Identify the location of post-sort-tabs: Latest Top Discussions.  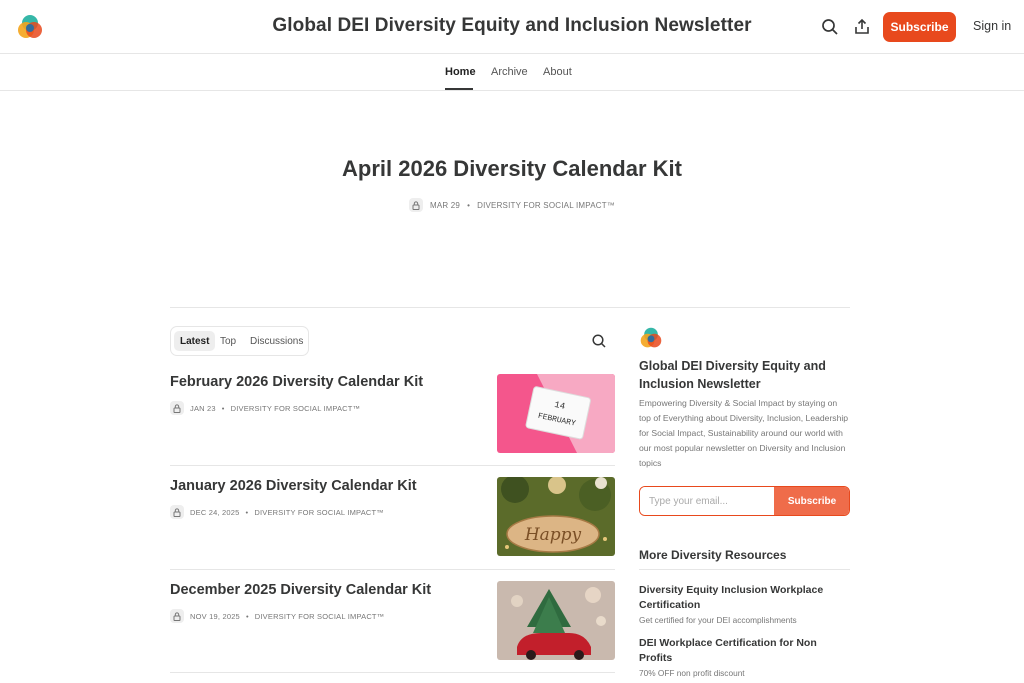
(239, 341).